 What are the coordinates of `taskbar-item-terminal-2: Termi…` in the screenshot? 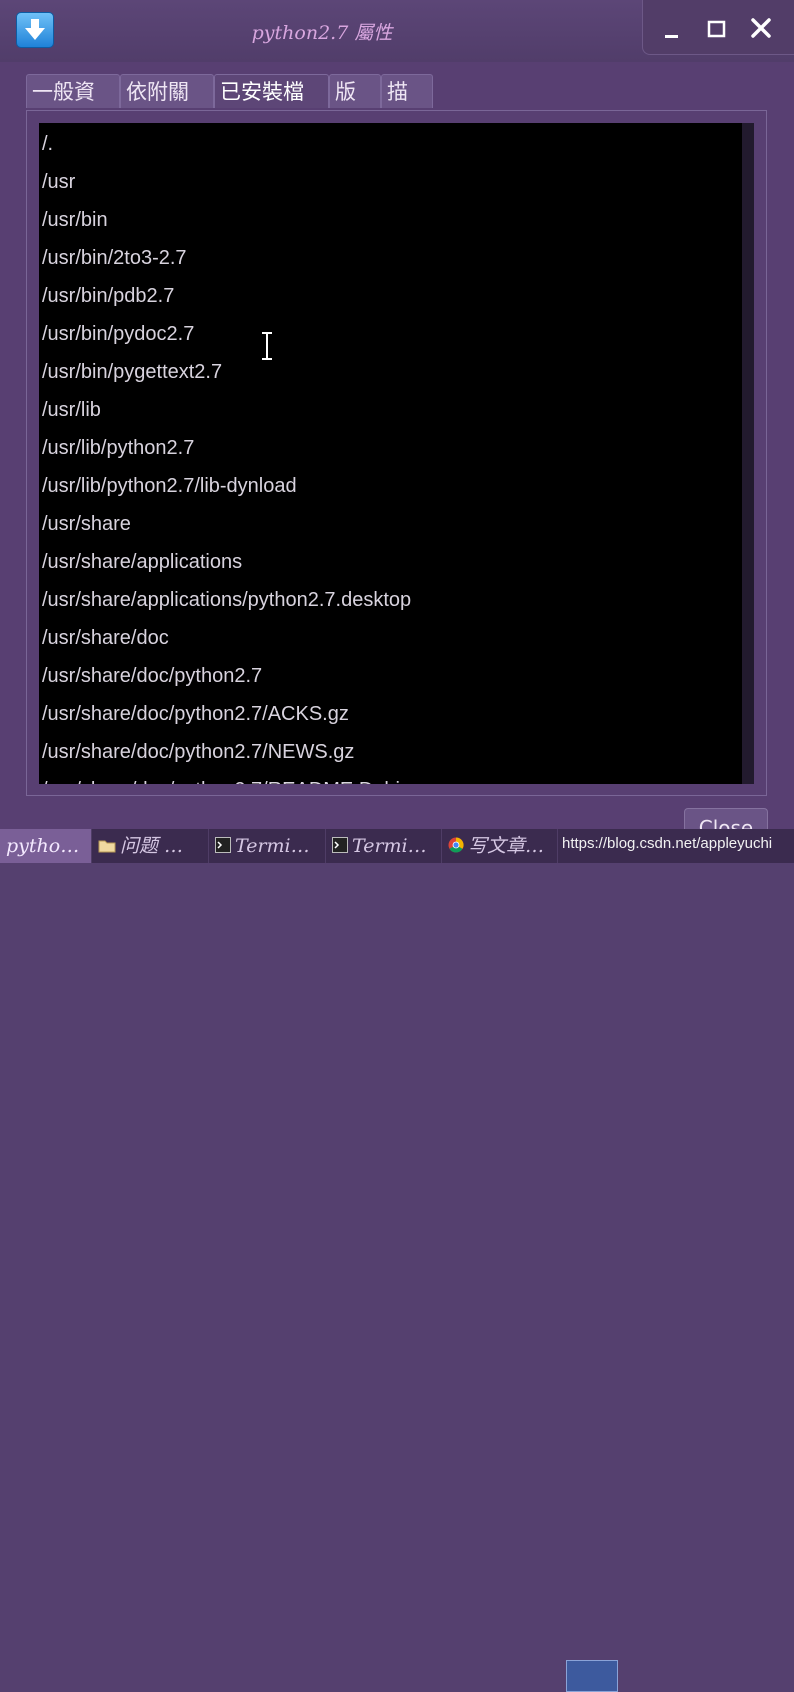 It's located at (384, 846).